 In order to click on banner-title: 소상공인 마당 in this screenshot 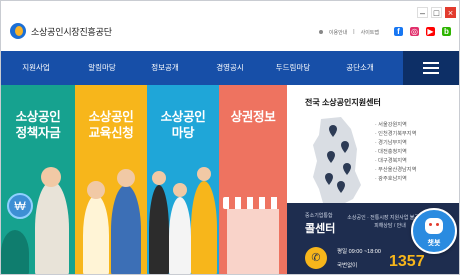, I will do `click(183, 125)`.